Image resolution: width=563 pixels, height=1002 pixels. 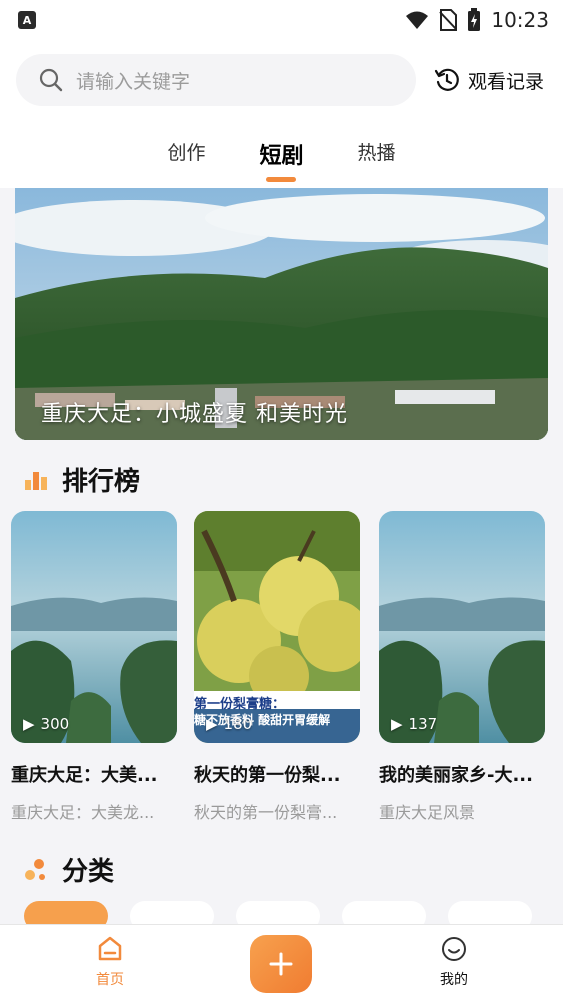 I want to click on tab-create: 创作, so click(x=186, y=160).